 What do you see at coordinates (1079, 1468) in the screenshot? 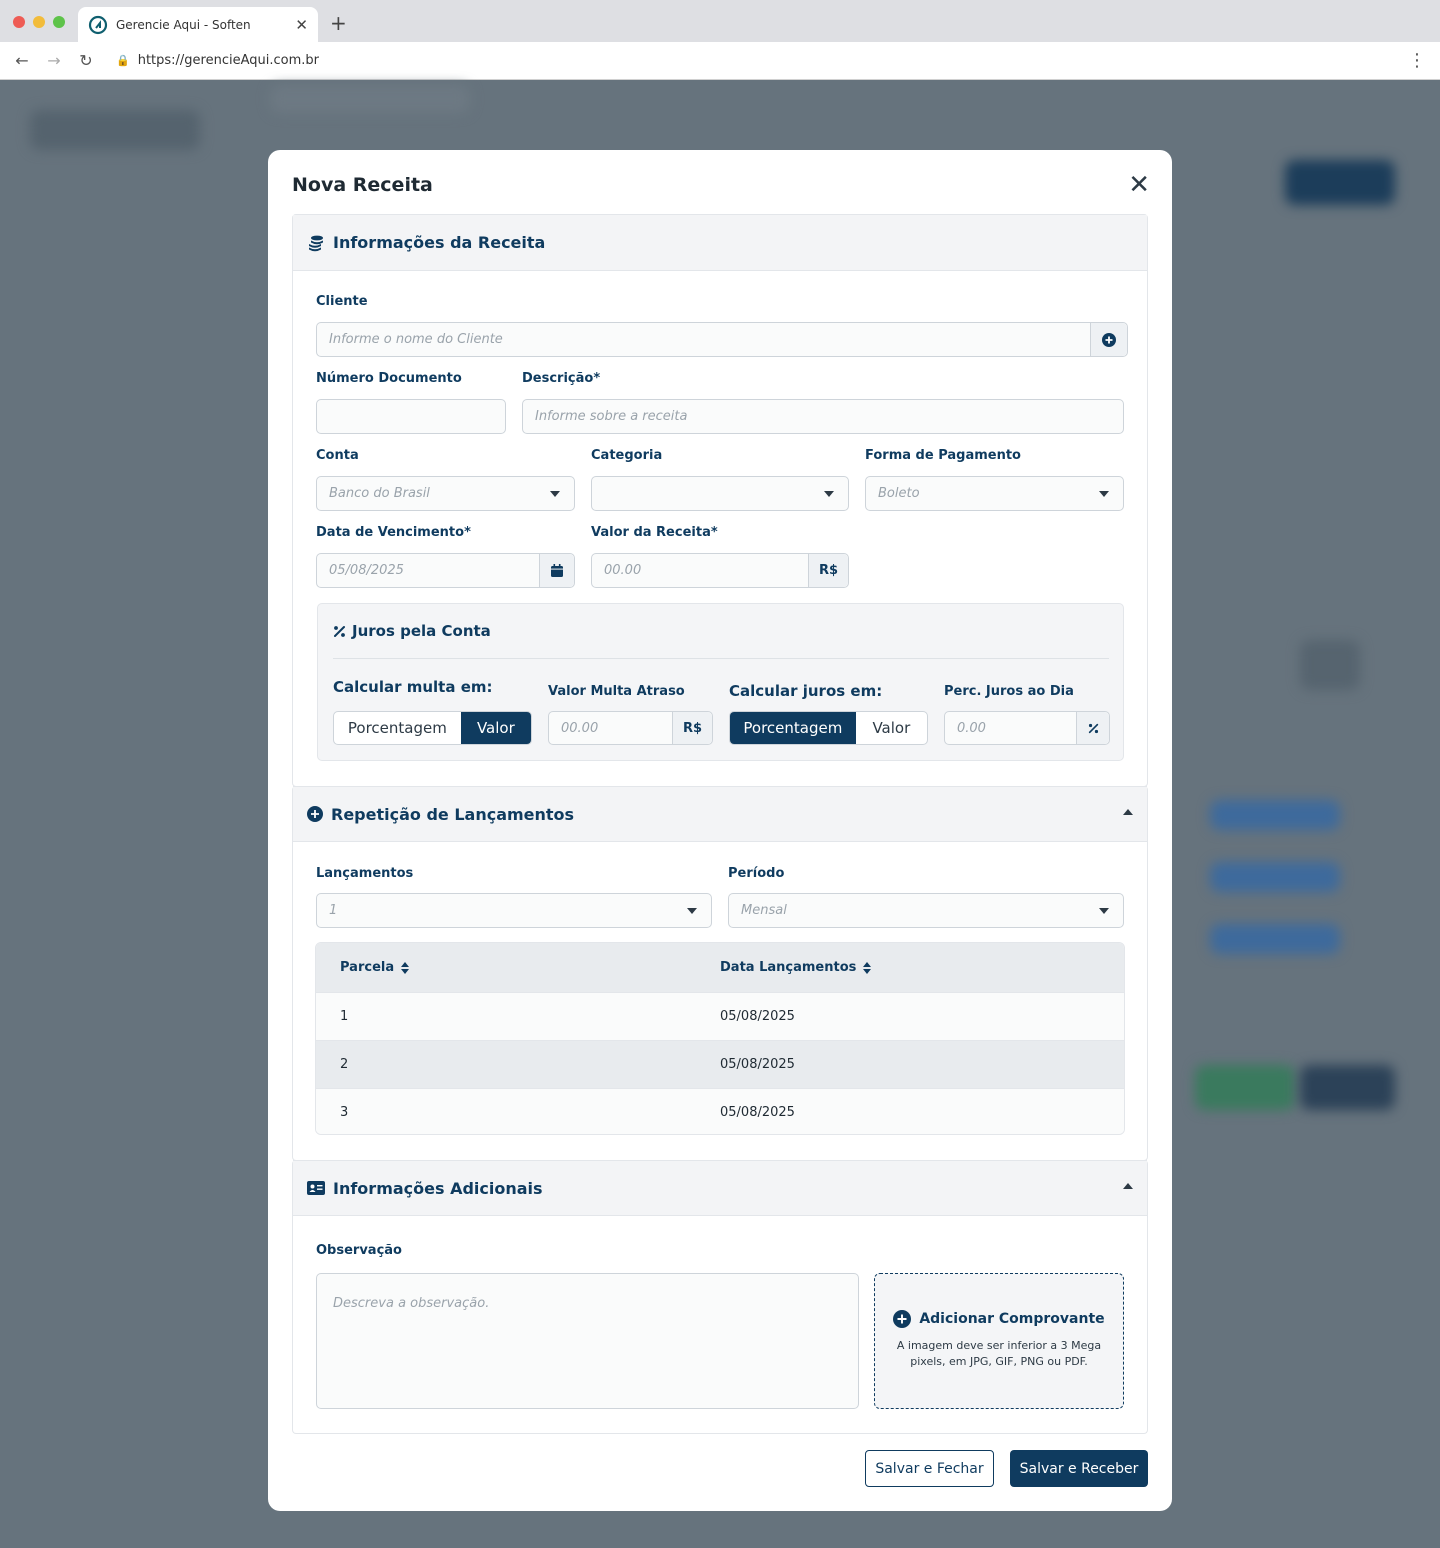
I see `salvar-receber-button: Salvar e Receber` at bounding box center [1079, 1468].